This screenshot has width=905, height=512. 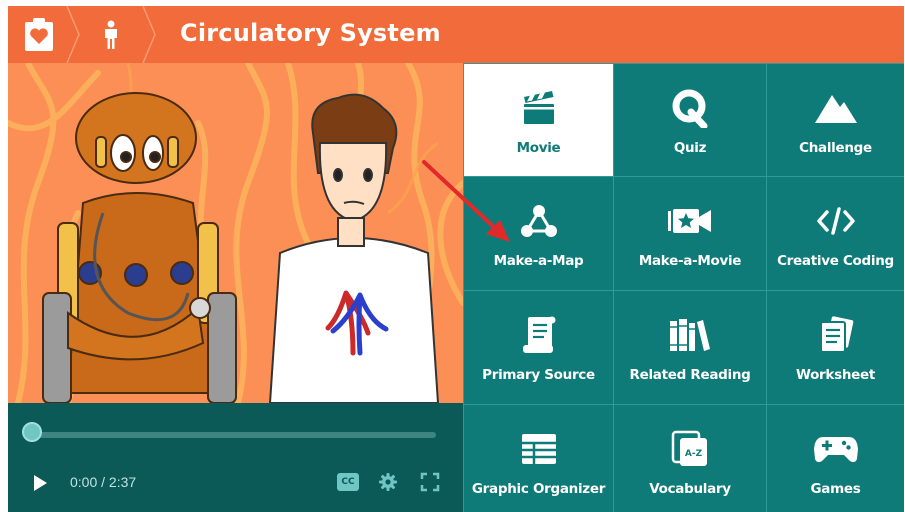 I want to click on home-breadcrumb, so click(x=39, y=34).